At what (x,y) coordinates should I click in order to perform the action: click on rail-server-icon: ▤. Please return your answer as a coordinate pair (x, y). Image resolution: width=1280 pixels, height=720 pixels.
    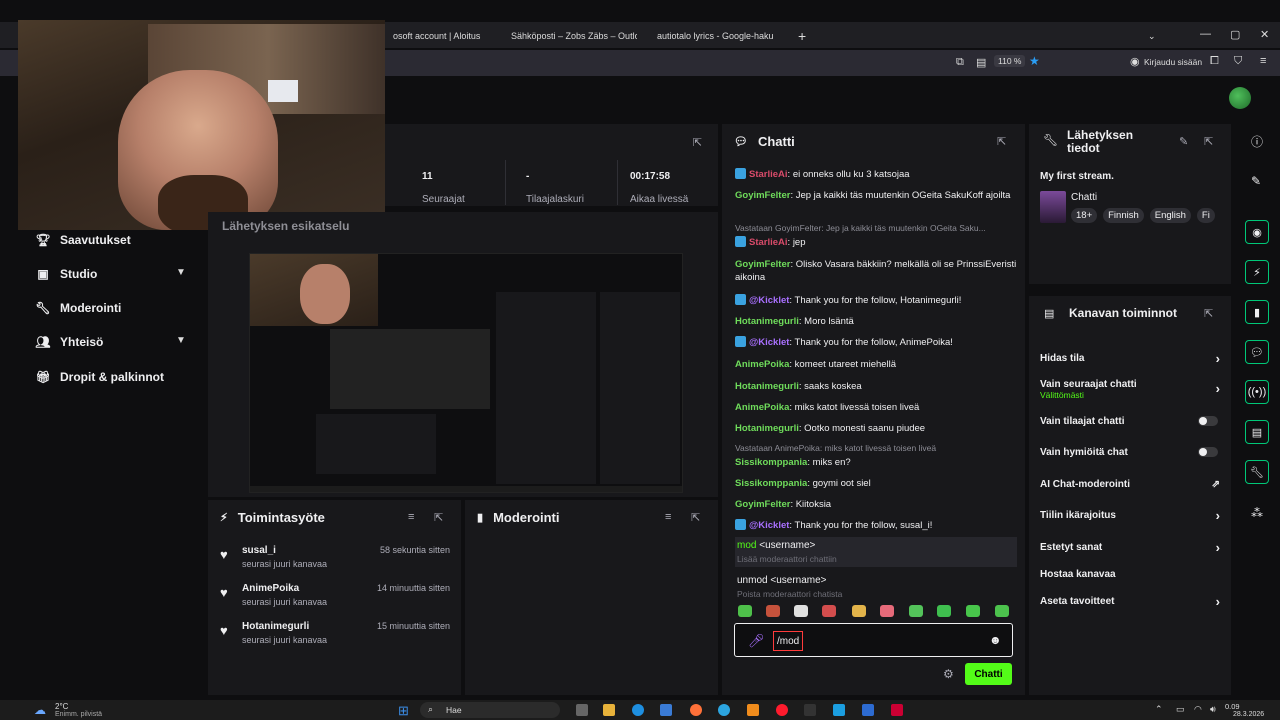
    Looking at the image, I should click on (1257, 432).